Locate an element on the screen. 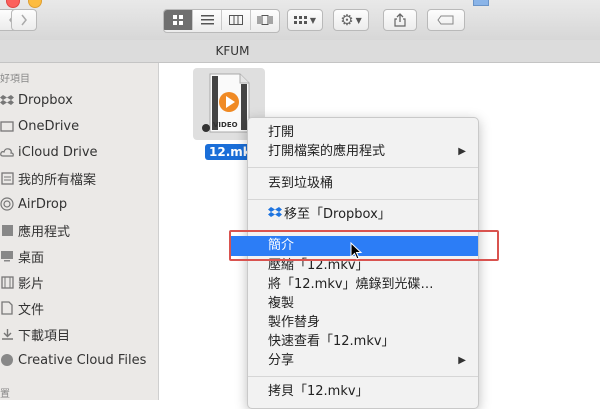  tag-icon is located at coordinates (445, 20).